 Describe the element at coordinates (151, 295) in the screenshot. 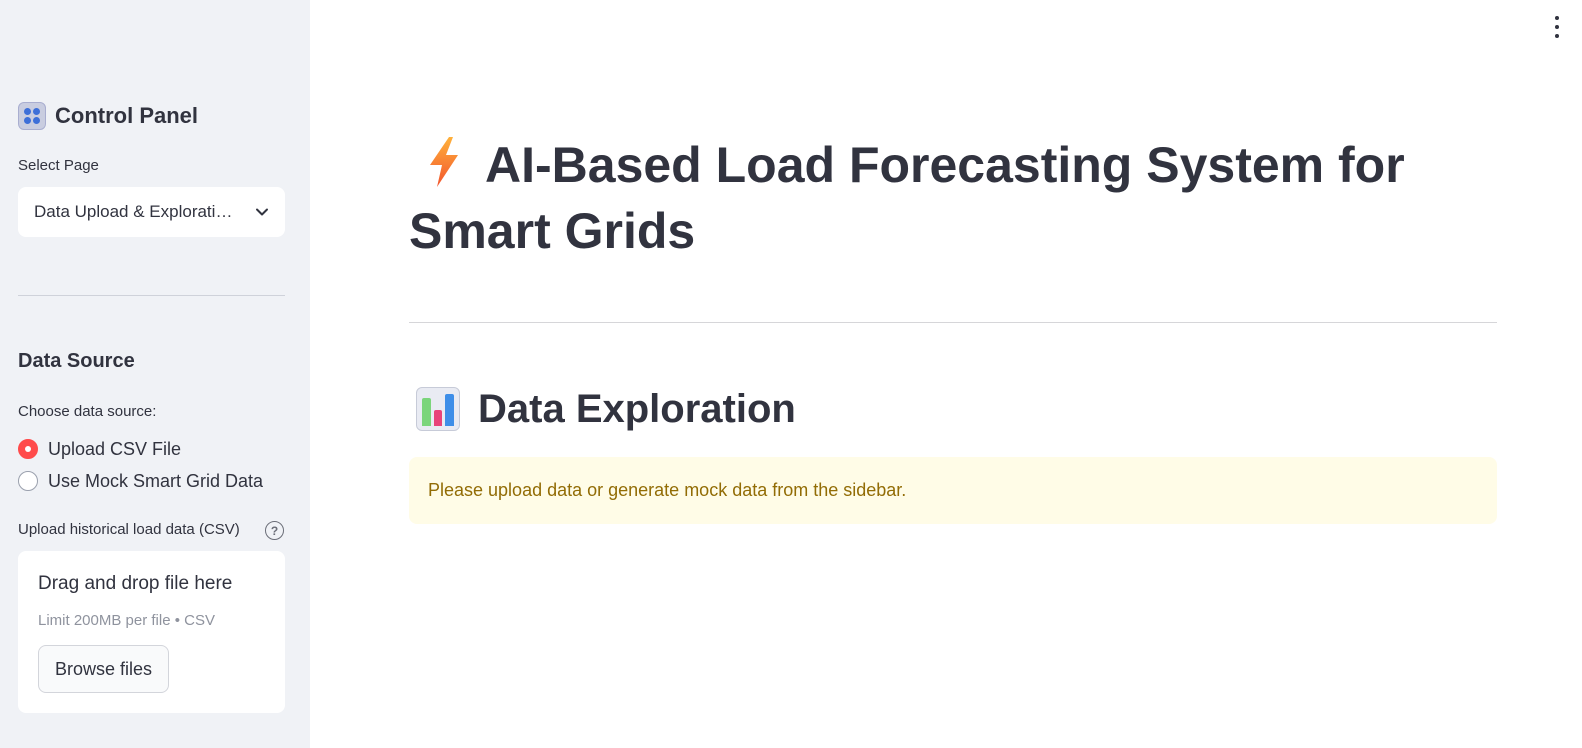

I see `sidebar-divider` at that location.